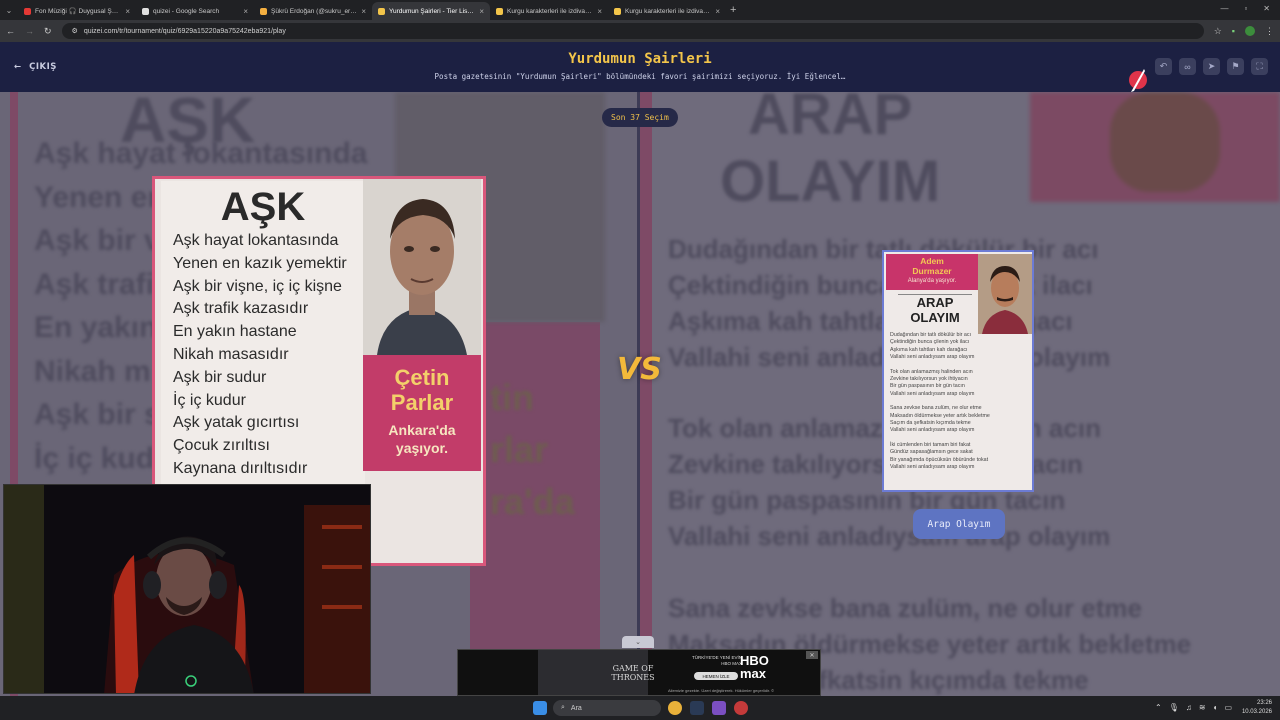 Image resolution: width=1280 pixels, height=720 pixels. I want to click on right-poem-line: Bir yanağımda öpücüksün öbüründe tokat, so click(939, 459).